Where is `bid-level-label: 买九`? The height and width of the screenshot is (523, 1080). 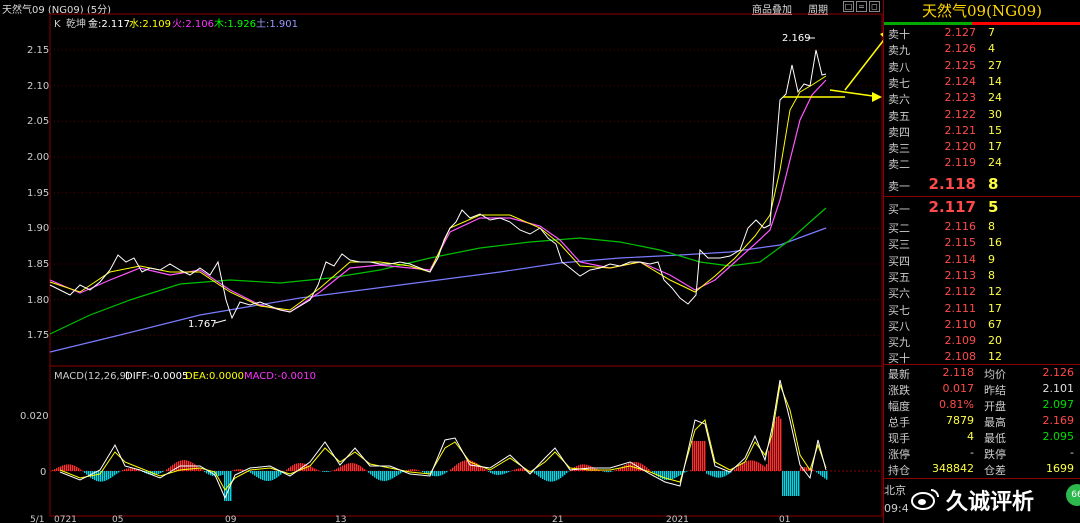 bid-level-label: 买九 is located at coordinates (899, 343).